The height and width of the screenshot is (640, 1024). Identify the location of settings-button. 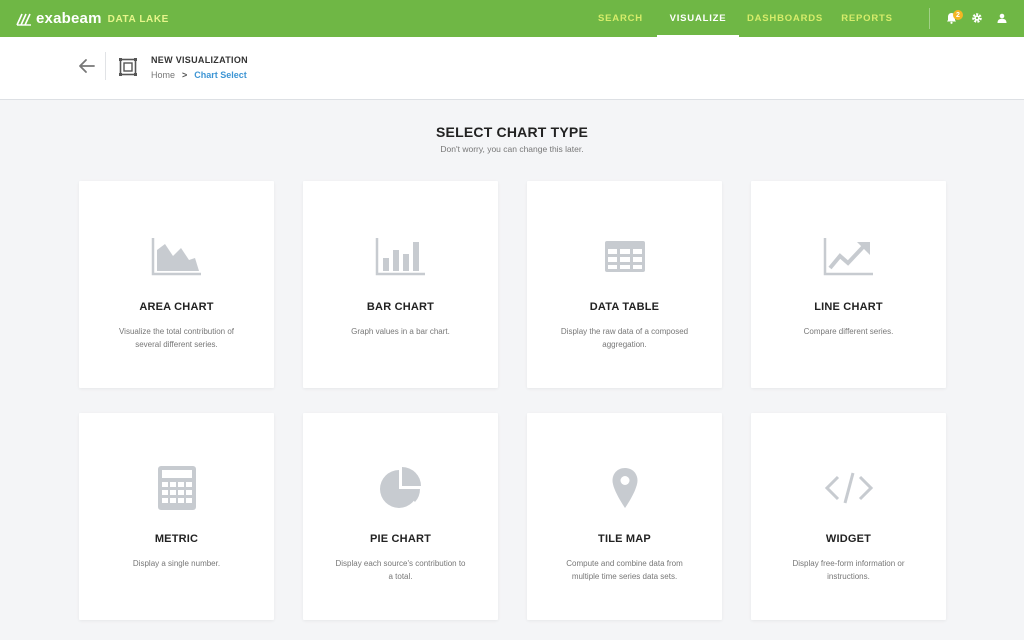
(977, 18).